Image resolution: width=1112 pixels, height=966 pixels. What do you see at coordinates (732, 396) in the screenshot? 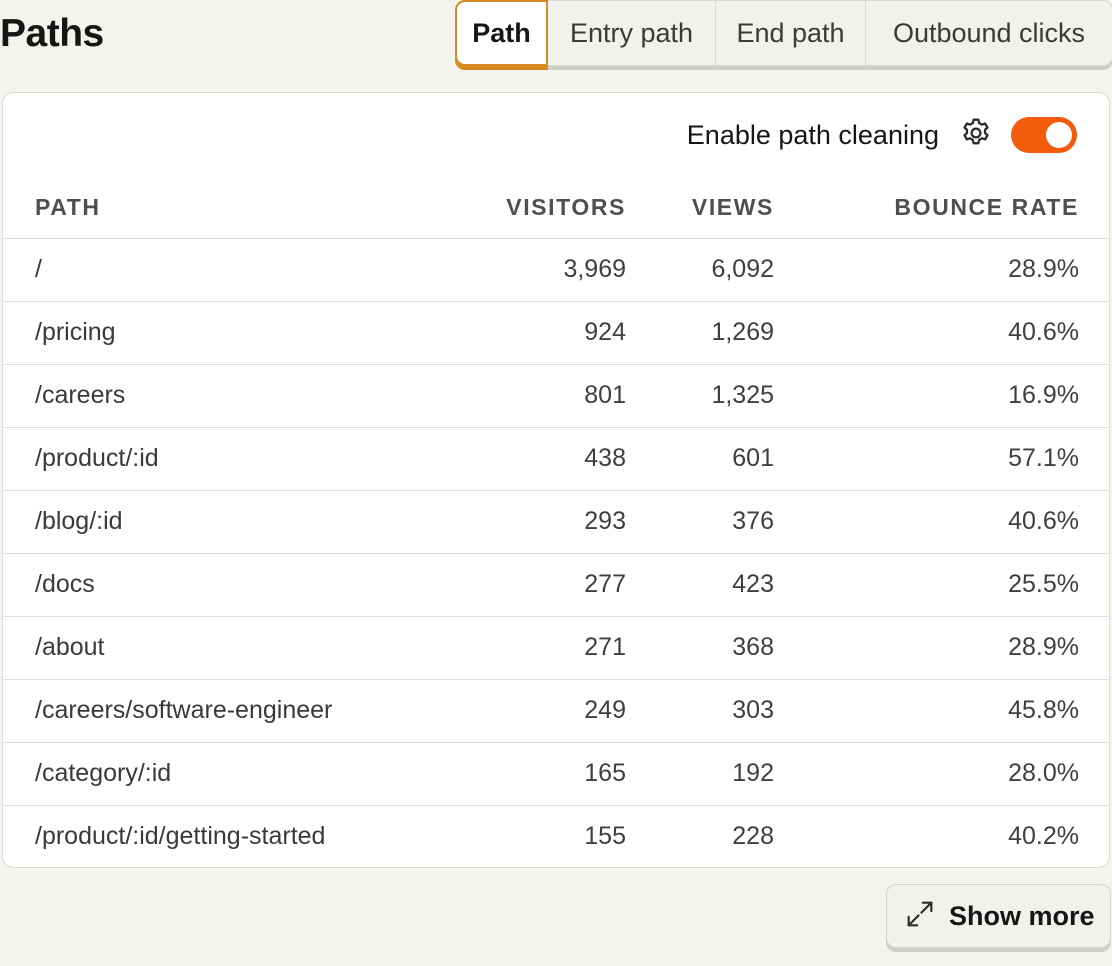
I see `views-cell: 1,325` at bounding box center [732, 396].